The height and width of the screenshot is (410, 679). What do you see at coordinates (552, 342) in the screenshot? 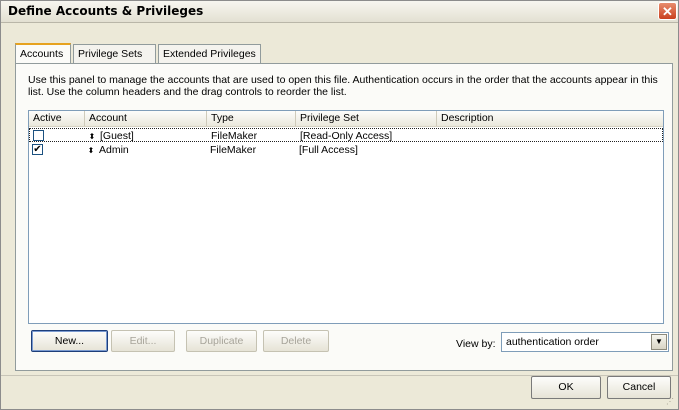
I see `view-by-selected-value: authentication order` at bounding box center [552, 342].